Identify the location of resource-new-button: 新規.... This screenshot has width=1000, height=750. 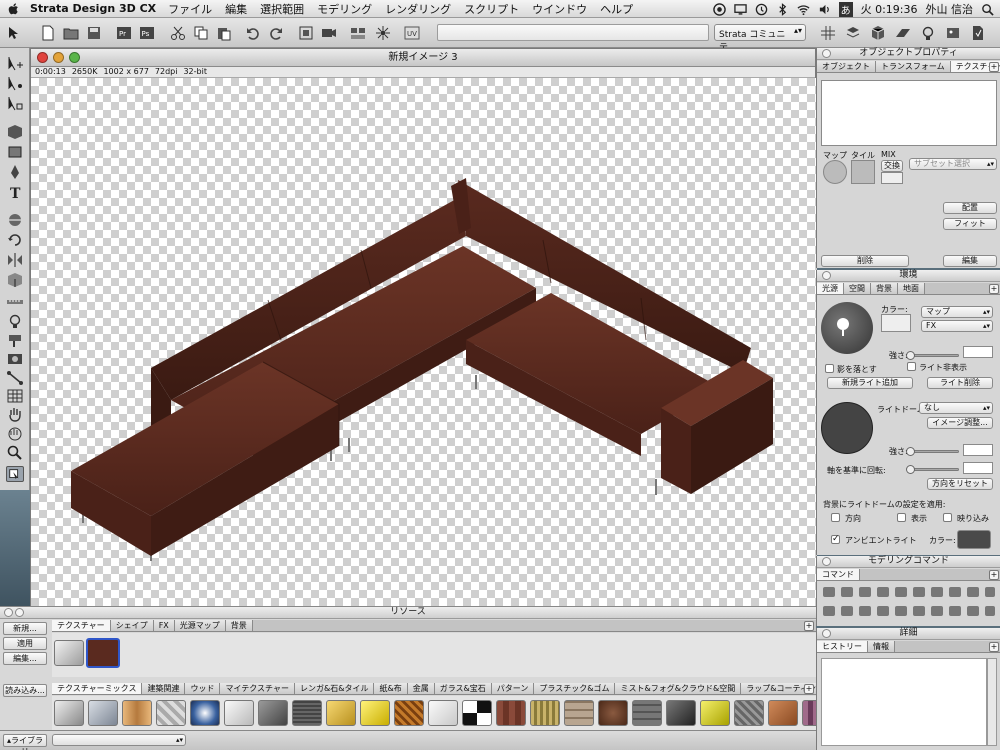
(25, 628).